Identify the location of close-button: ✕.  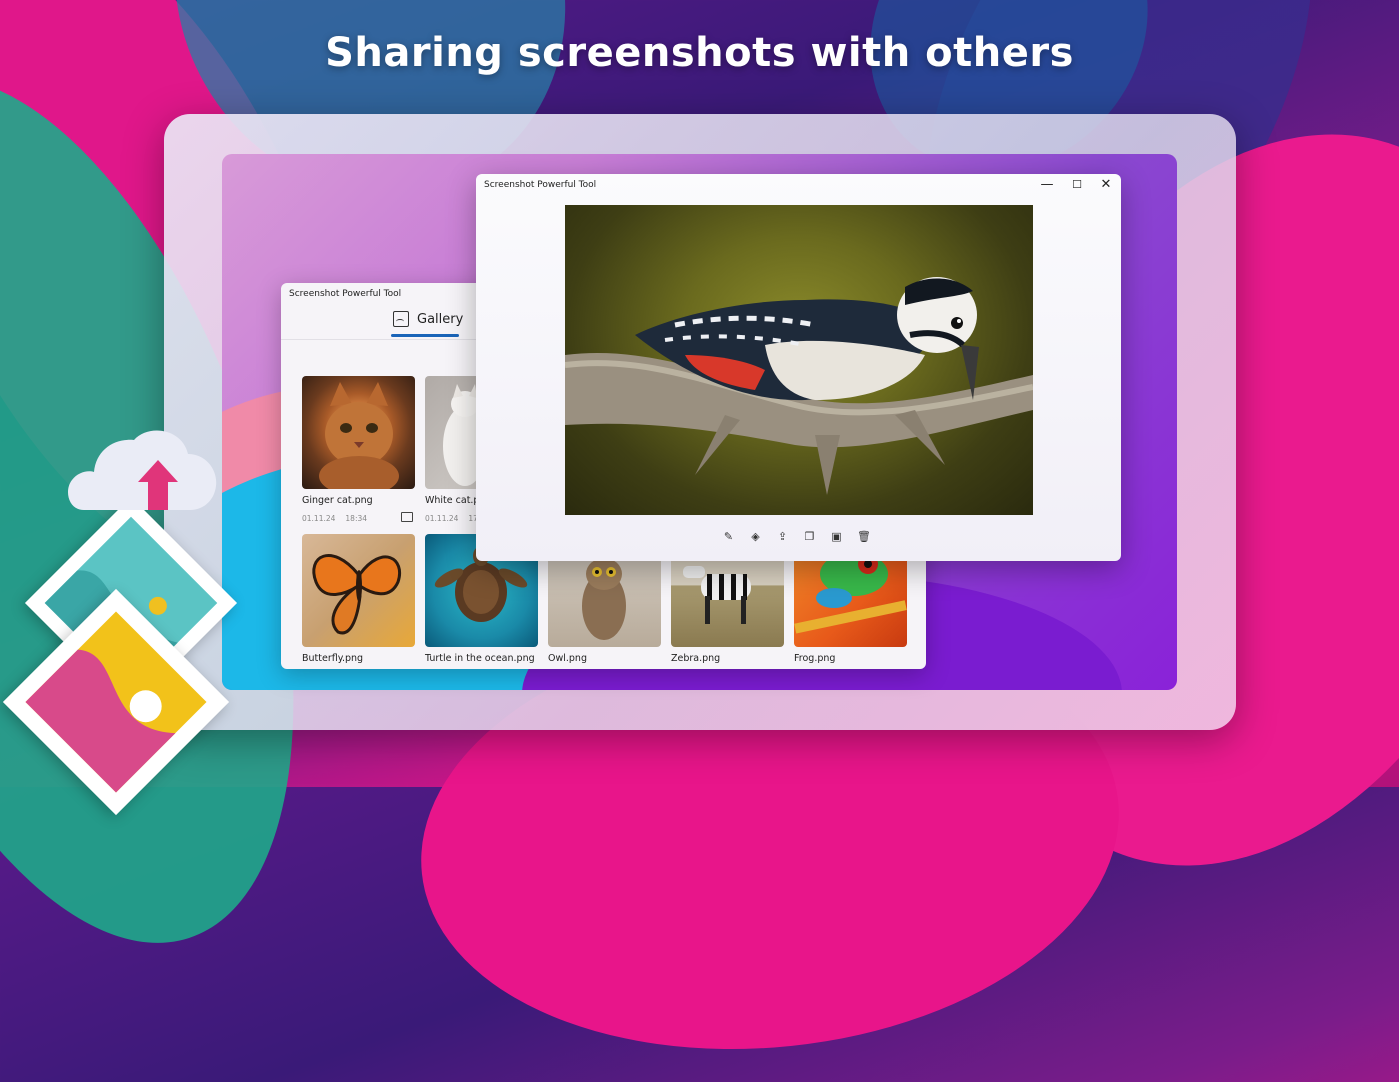
(1106, 185).